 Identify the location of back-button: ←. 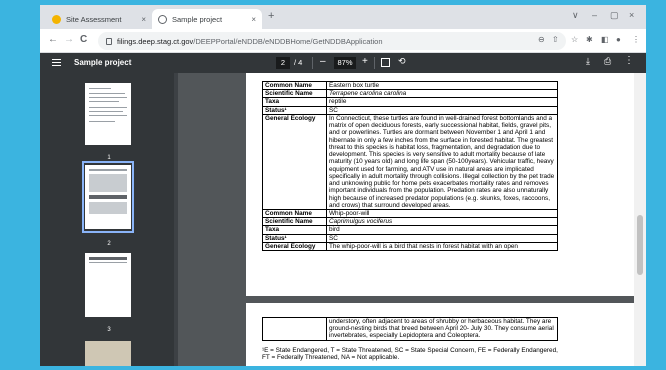
(53, 39).